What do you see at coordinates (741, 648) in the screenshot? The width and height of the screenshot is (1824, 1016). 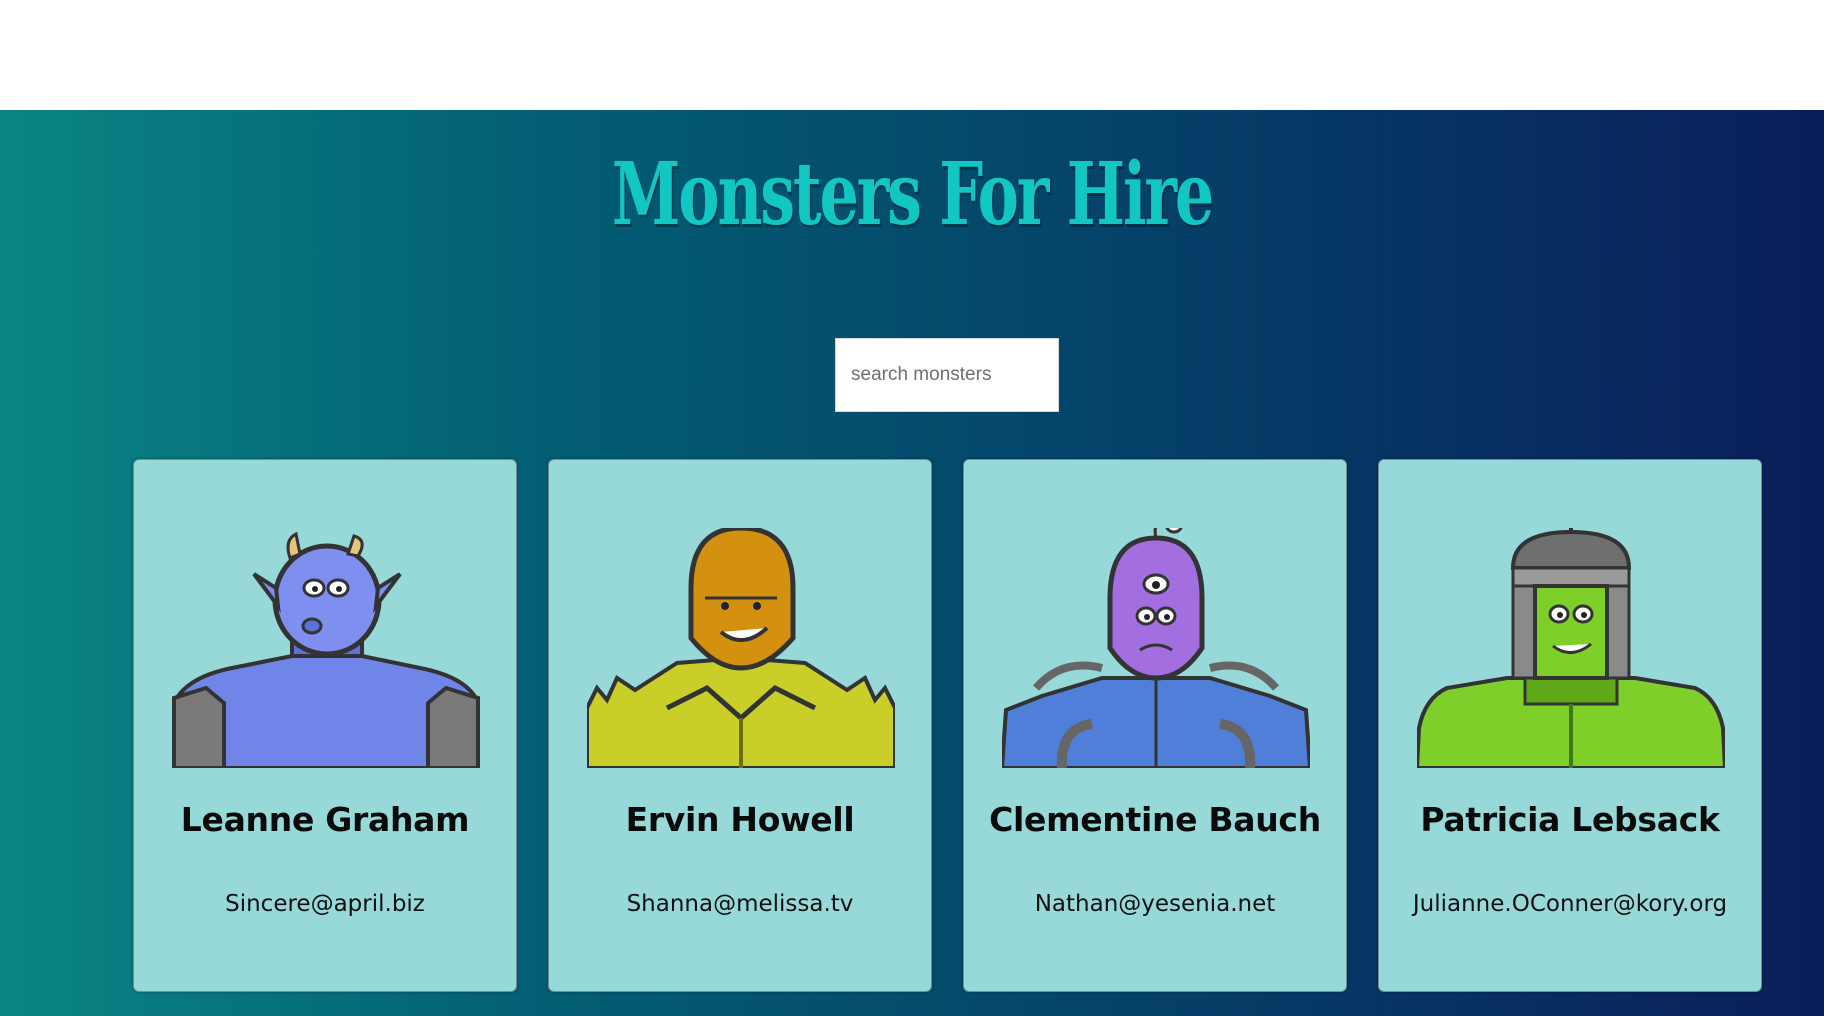 I see `orange-spiky-monster-avatar` at bounding box center [741, 648].